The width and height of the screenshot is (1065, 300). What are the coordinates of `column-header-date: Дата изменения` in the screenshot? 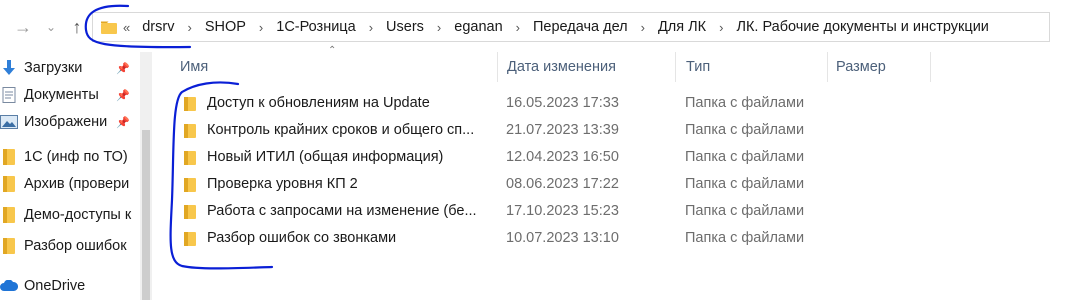 It's located at (561, 67).